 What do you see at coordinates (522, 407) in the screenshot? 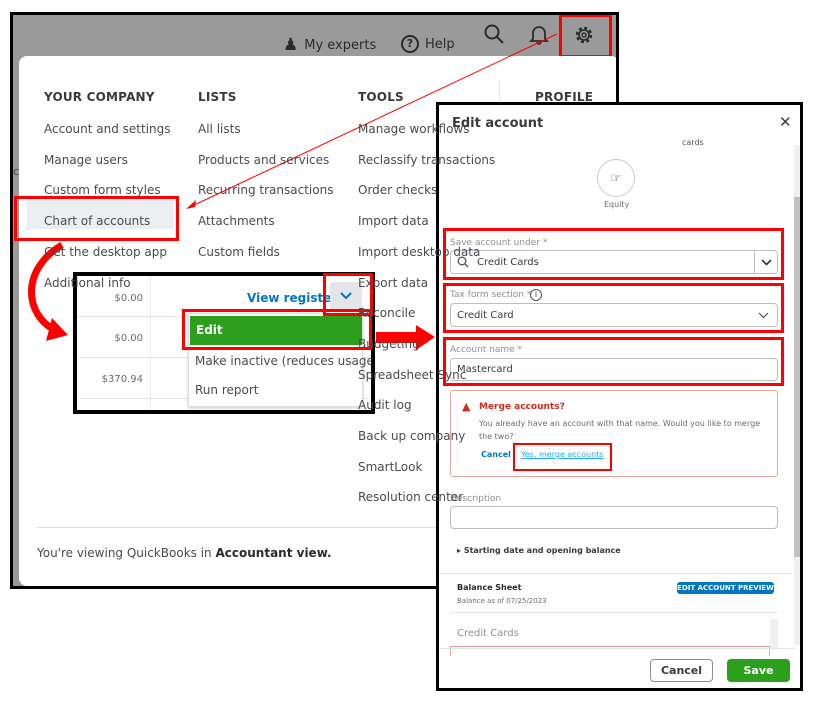
I see `merge-title: Merge accounts?` at bounding box center [522, 407].